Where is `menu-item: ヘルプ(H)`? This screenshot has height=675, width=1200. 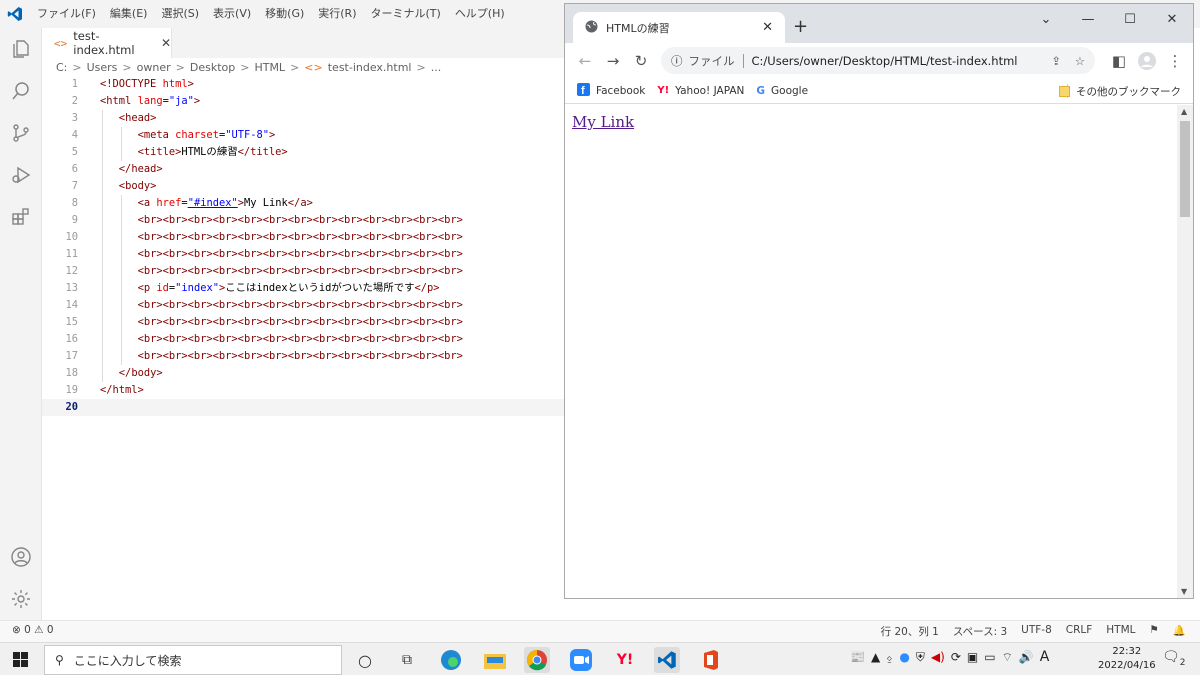 menu-item: ヘルプ(H) is located at coordinates (480, 14).